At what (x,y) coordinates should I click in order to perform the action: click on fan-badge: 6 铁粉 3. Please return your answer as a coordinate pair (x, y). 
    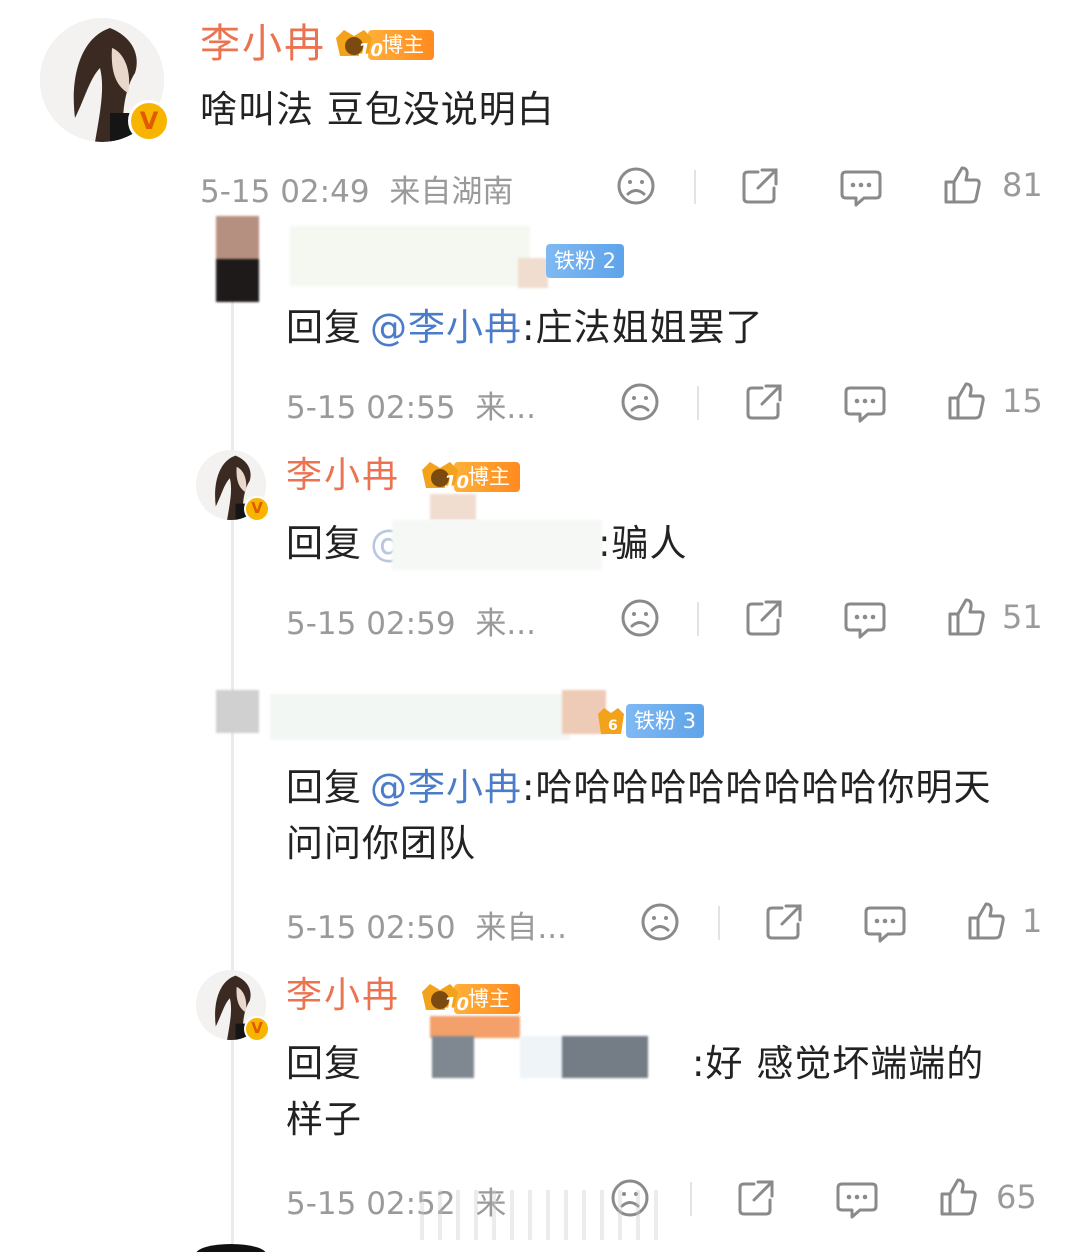
    Looking at the image, I should click on (650, 721).